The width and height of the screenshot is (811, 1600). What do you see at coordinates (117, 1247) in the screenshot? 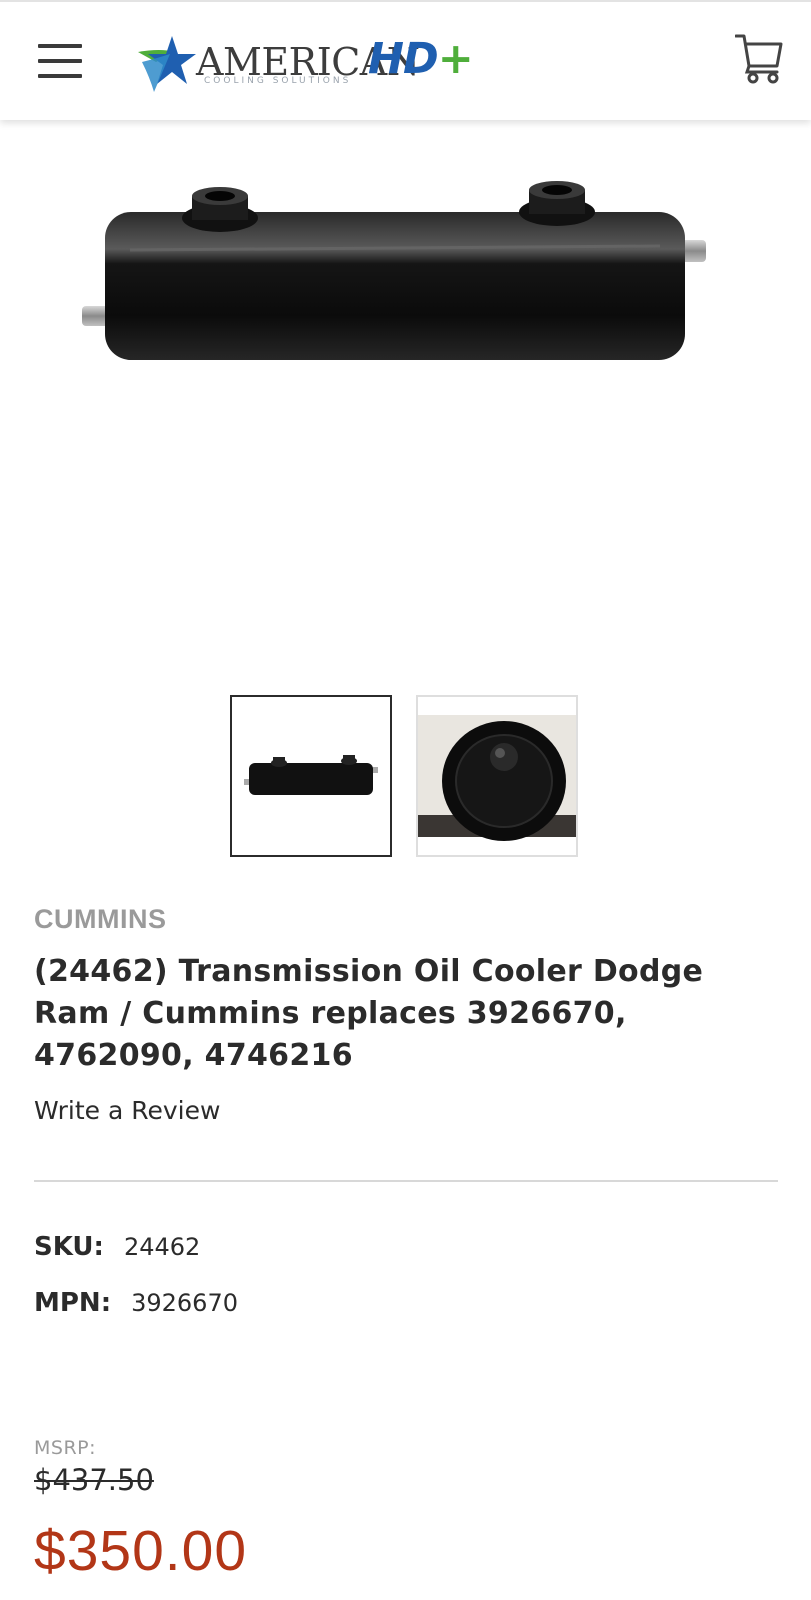
I see `sku-row: SKU: 24462` at bounding box center [117, 1247].